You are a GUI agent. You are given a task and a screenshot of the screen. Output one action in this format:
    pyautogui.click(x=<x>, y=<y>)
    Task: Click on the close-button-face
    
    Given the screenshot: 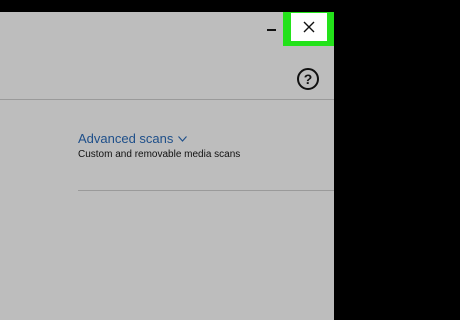 What is the action you would take?
    pyautogui.click(x=308, y=27)
    